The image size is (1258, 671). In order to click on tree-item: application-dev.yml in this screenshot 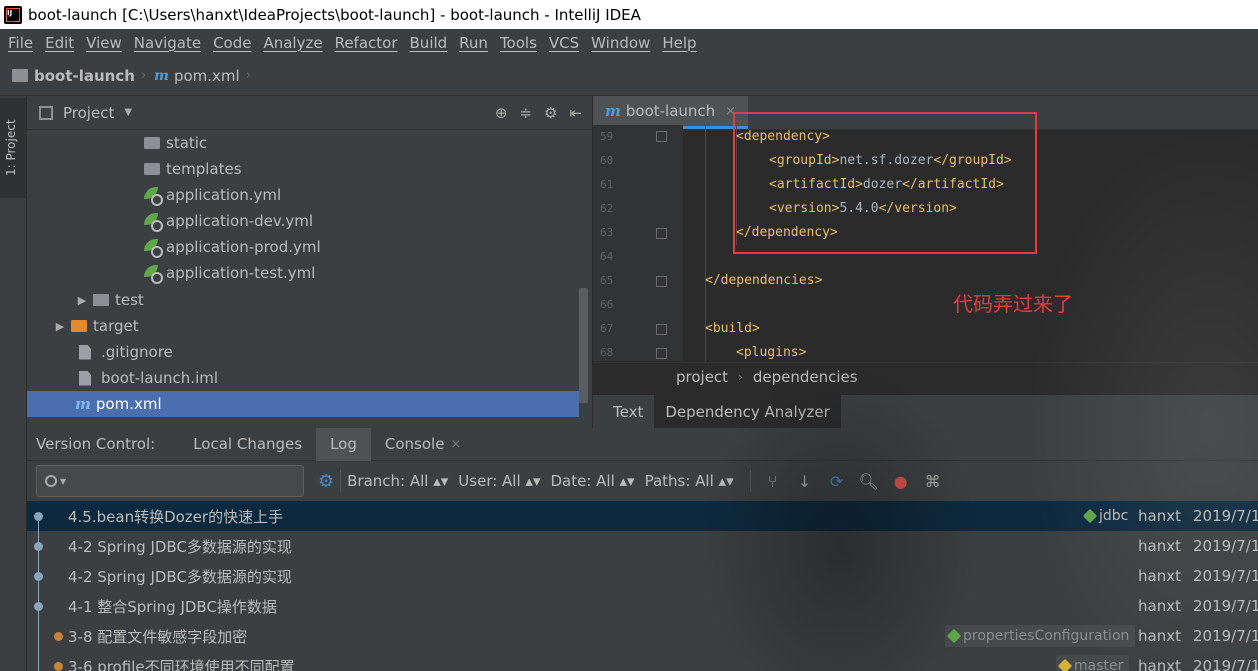, I will do `click(303, 221)`.